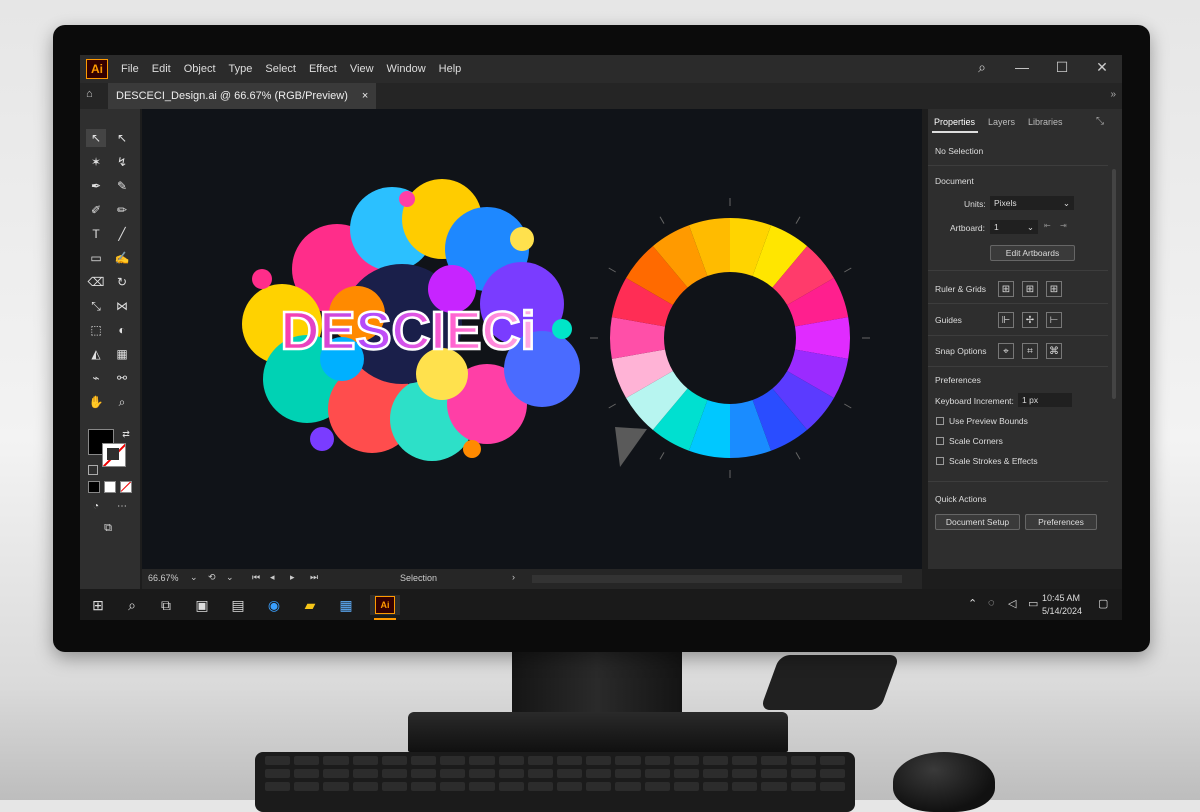 The width and height of the screenshot is (1200, 812). I want to click on keyboard-increment-input: 1 px, so click(1045, 400).